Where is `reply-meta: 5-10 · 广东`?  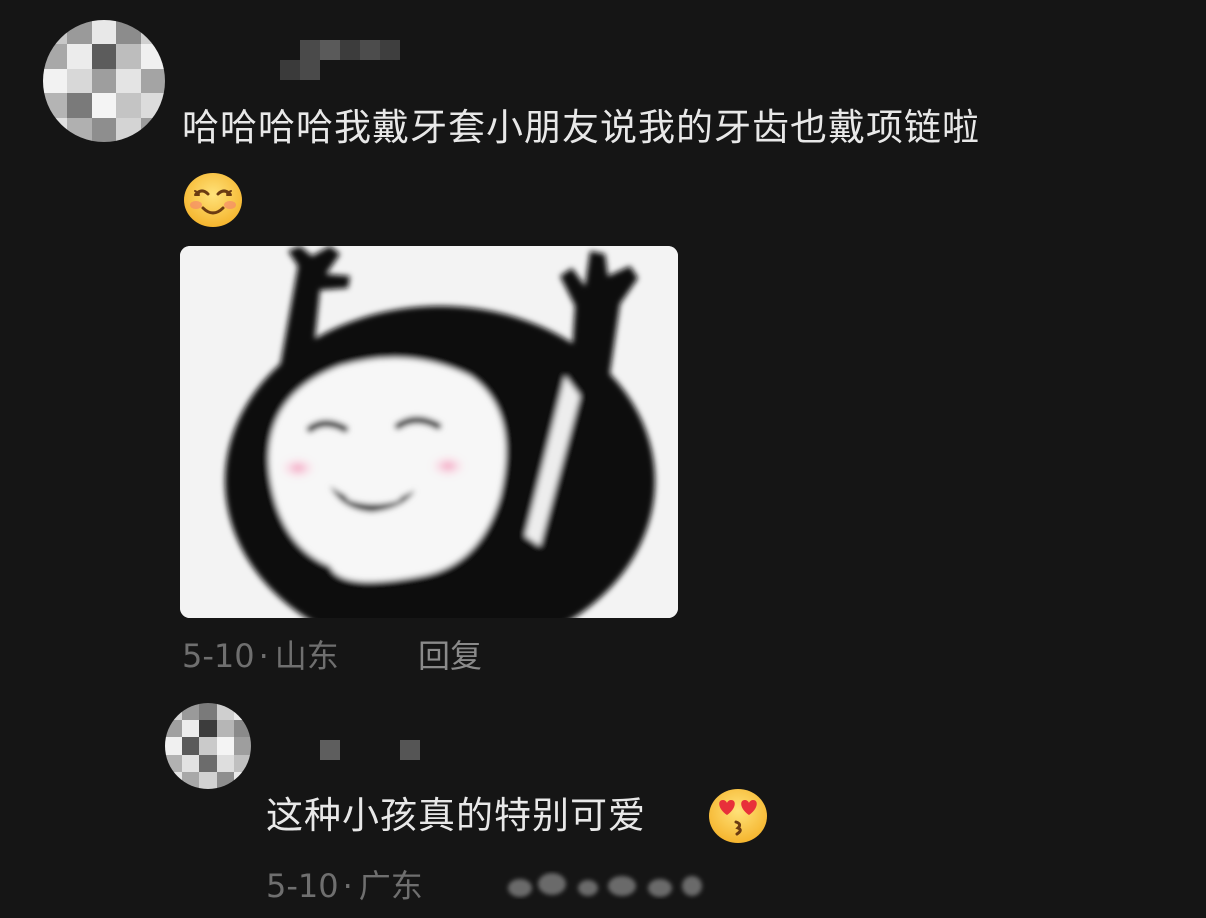 reply-meta: 5-10 · 广东 is located at coordinates (344, 886).